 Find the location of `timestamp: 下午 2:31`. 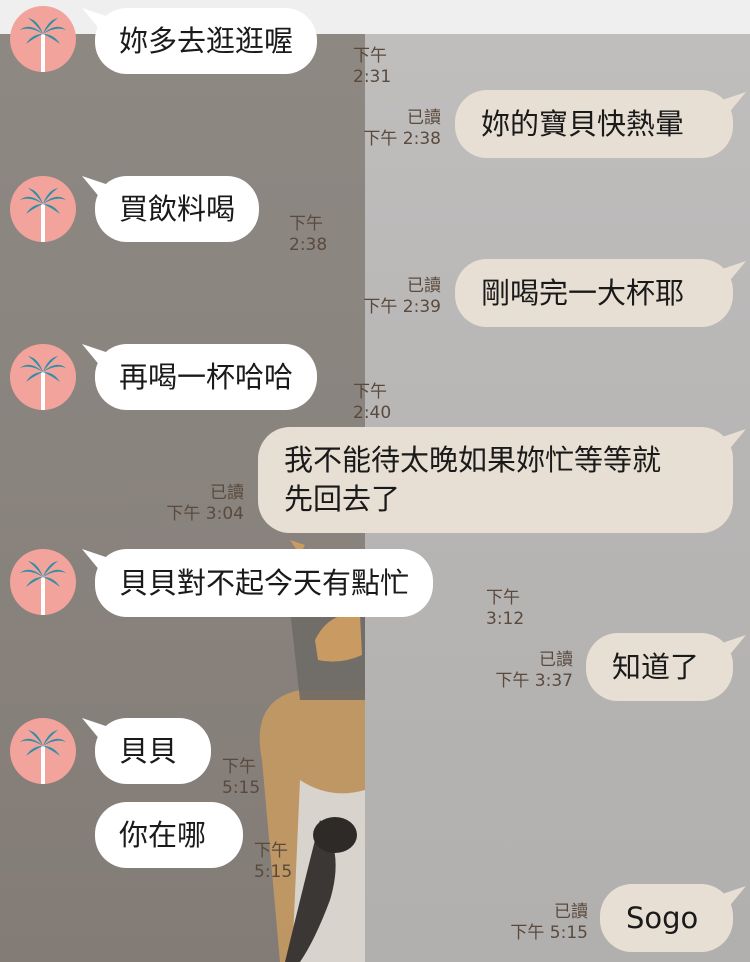

timestamp: 下午 2:31 is located at coordinates (372, 66).